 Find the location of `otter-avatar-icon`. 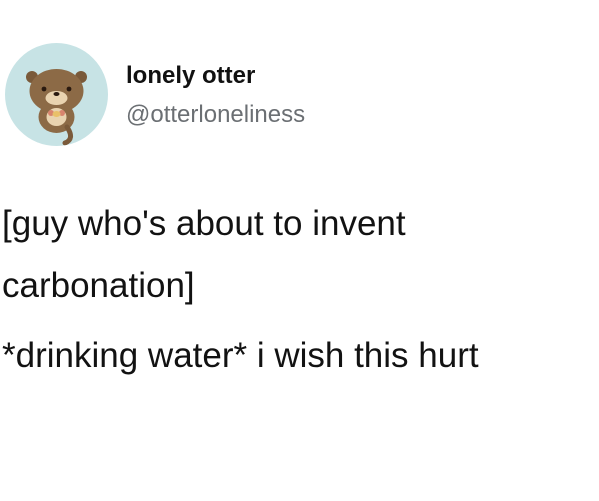

otter-avatar-icon is located at coordinates (56, 107).